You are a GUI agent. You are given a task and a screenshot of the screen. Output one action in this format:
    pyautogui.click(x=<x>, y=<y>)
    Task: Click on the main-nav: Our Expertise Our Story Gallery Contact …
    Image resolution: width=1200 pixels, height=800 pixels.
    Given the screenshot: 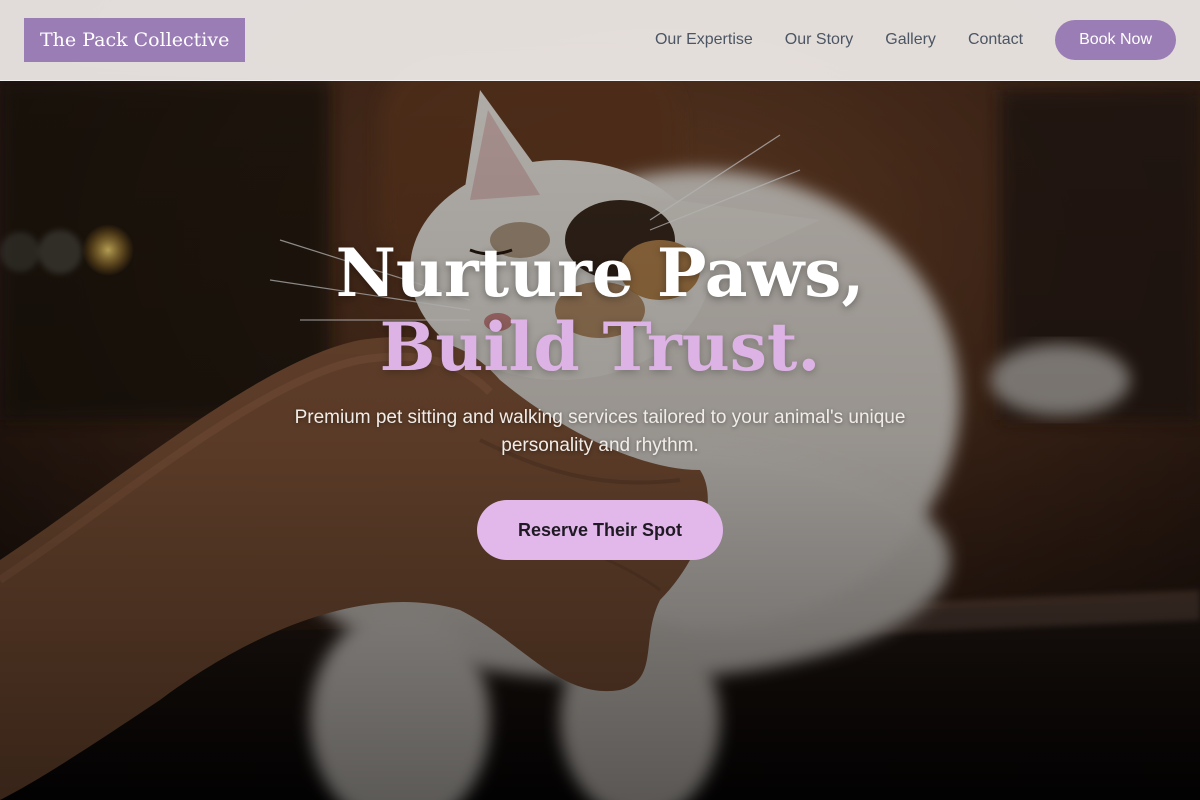 What is the action you would take?
    pyautogui.click(x=915, y=40)
    